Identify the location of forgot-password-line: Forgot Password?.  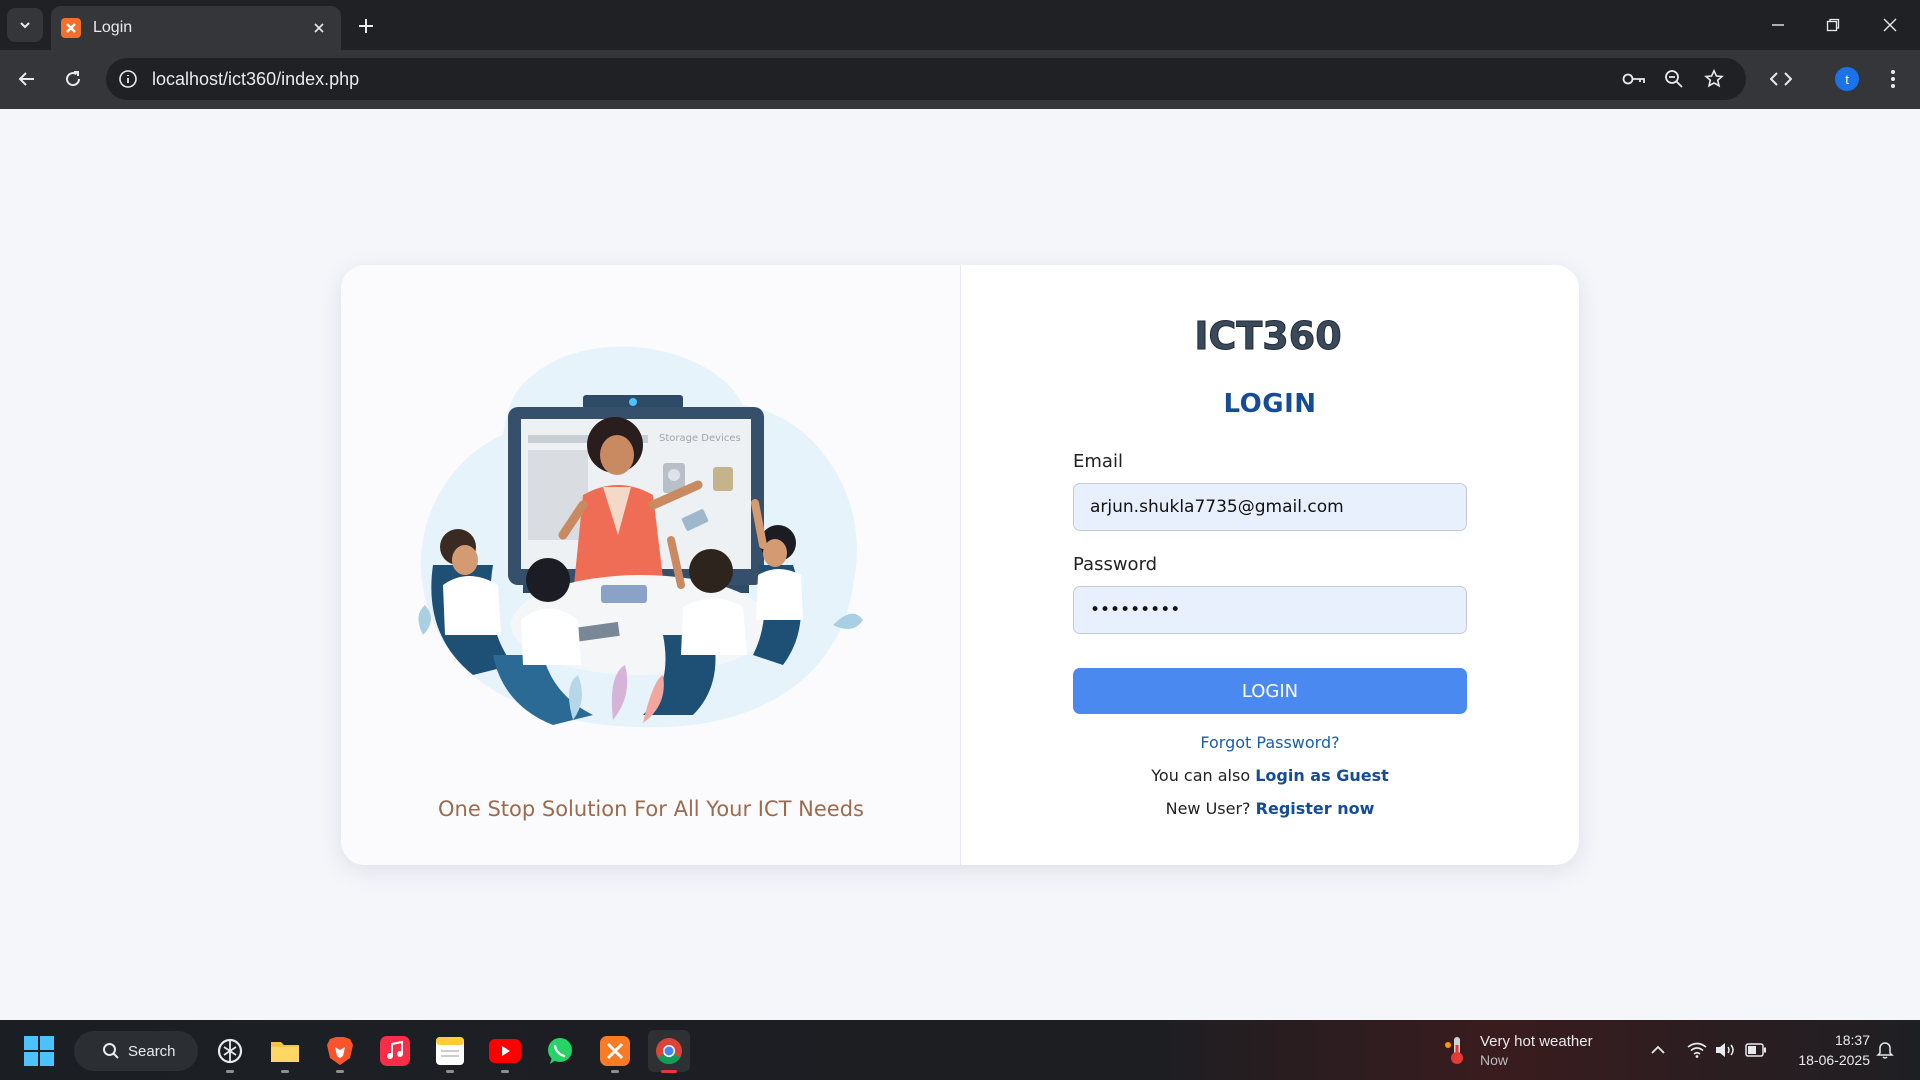
(1270, 742).